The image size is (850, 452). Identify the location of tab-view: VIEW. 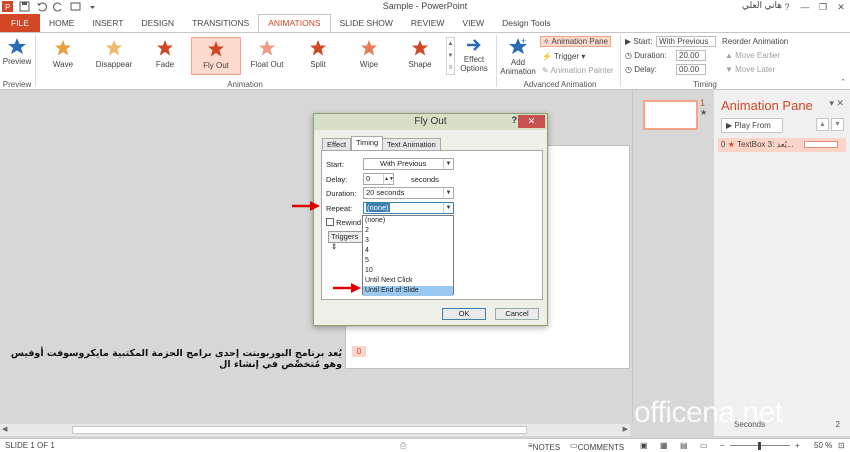
(473, 23).